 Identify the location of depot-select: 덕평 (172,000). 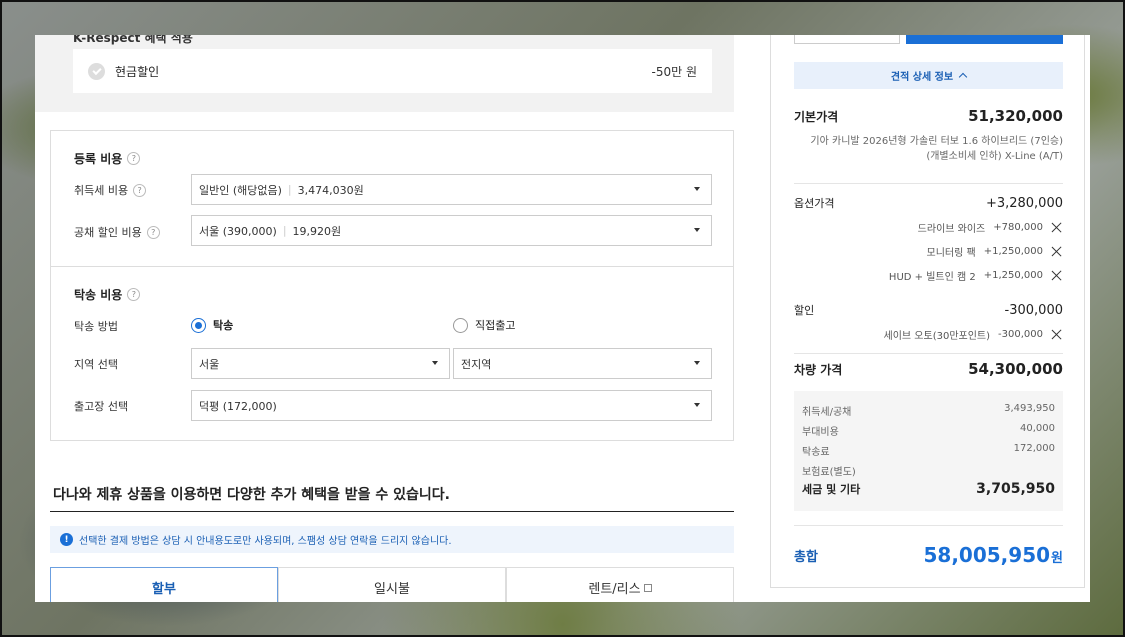
(451, 405).